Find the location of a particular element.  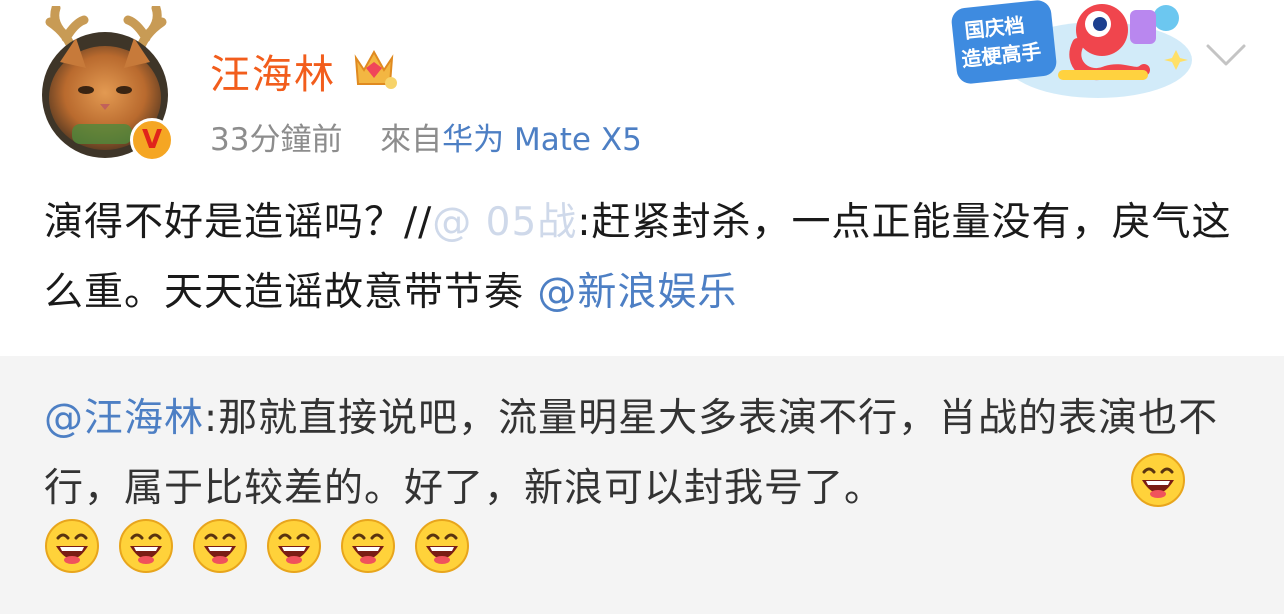

post-meta: 33分鐘前 來自华为 Mate X5 is located at coordinates (426, 136).